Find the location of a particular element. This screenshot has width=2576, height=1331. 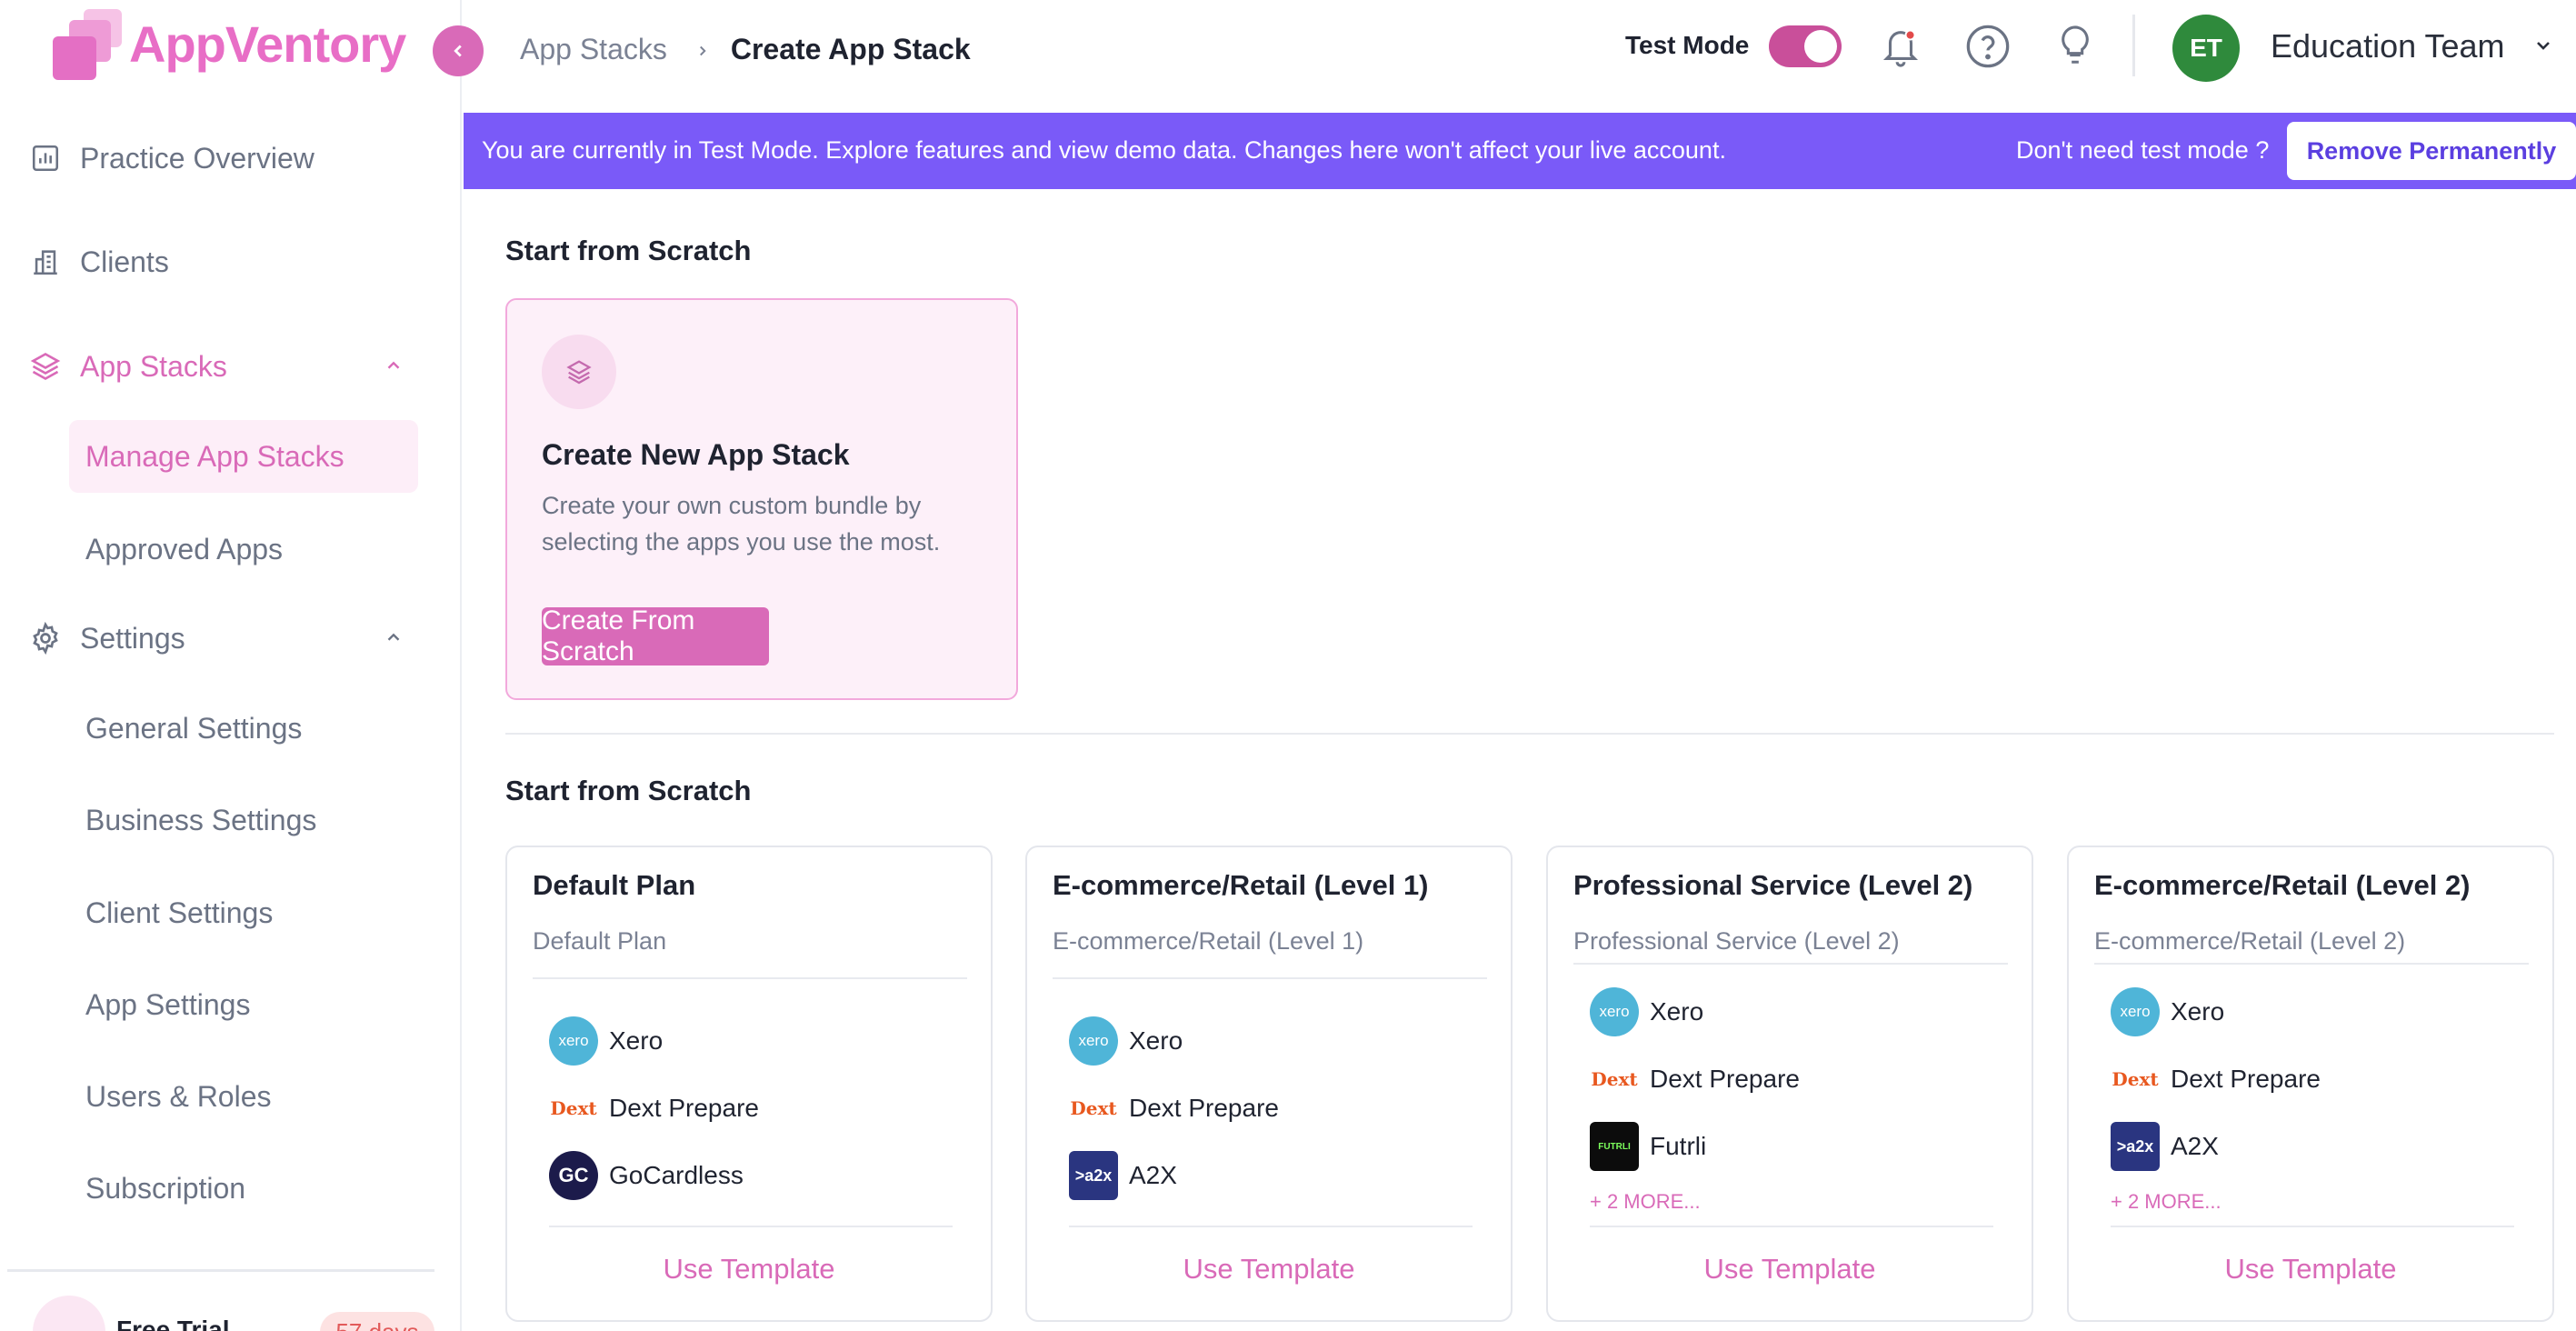

app-list: xero Xero Dext Dext Prepare >a2x A2X is located at coordinates (1278, 1108).